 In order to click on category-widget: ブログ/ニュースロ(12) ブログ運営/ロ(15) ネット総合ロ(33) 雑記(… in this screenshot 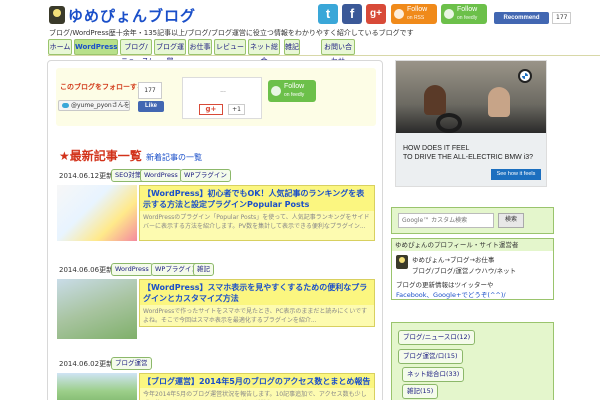, I will do `click(472, 361)`.